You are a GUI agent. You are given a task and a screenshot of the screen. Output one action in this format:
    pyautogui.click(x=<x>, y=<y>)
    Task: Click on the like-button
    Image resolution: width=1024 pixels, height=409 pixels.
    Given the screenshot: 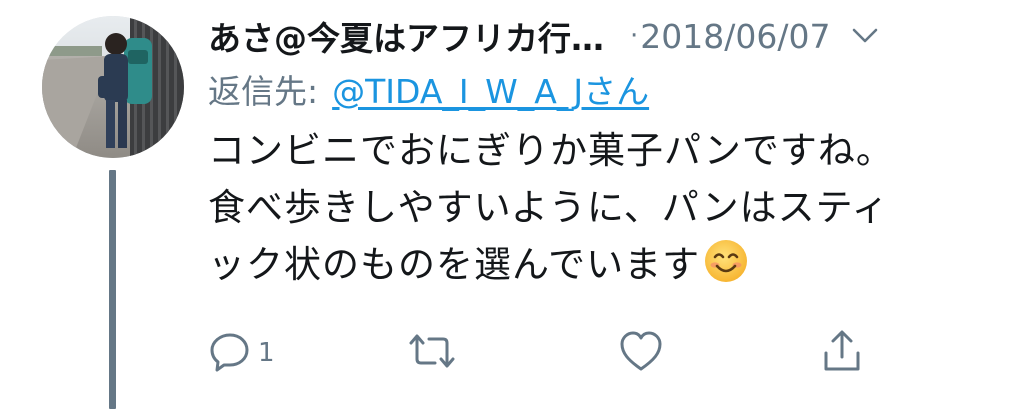 What is the action you would take?
    pyautogui.click(x=644, y=353)
    